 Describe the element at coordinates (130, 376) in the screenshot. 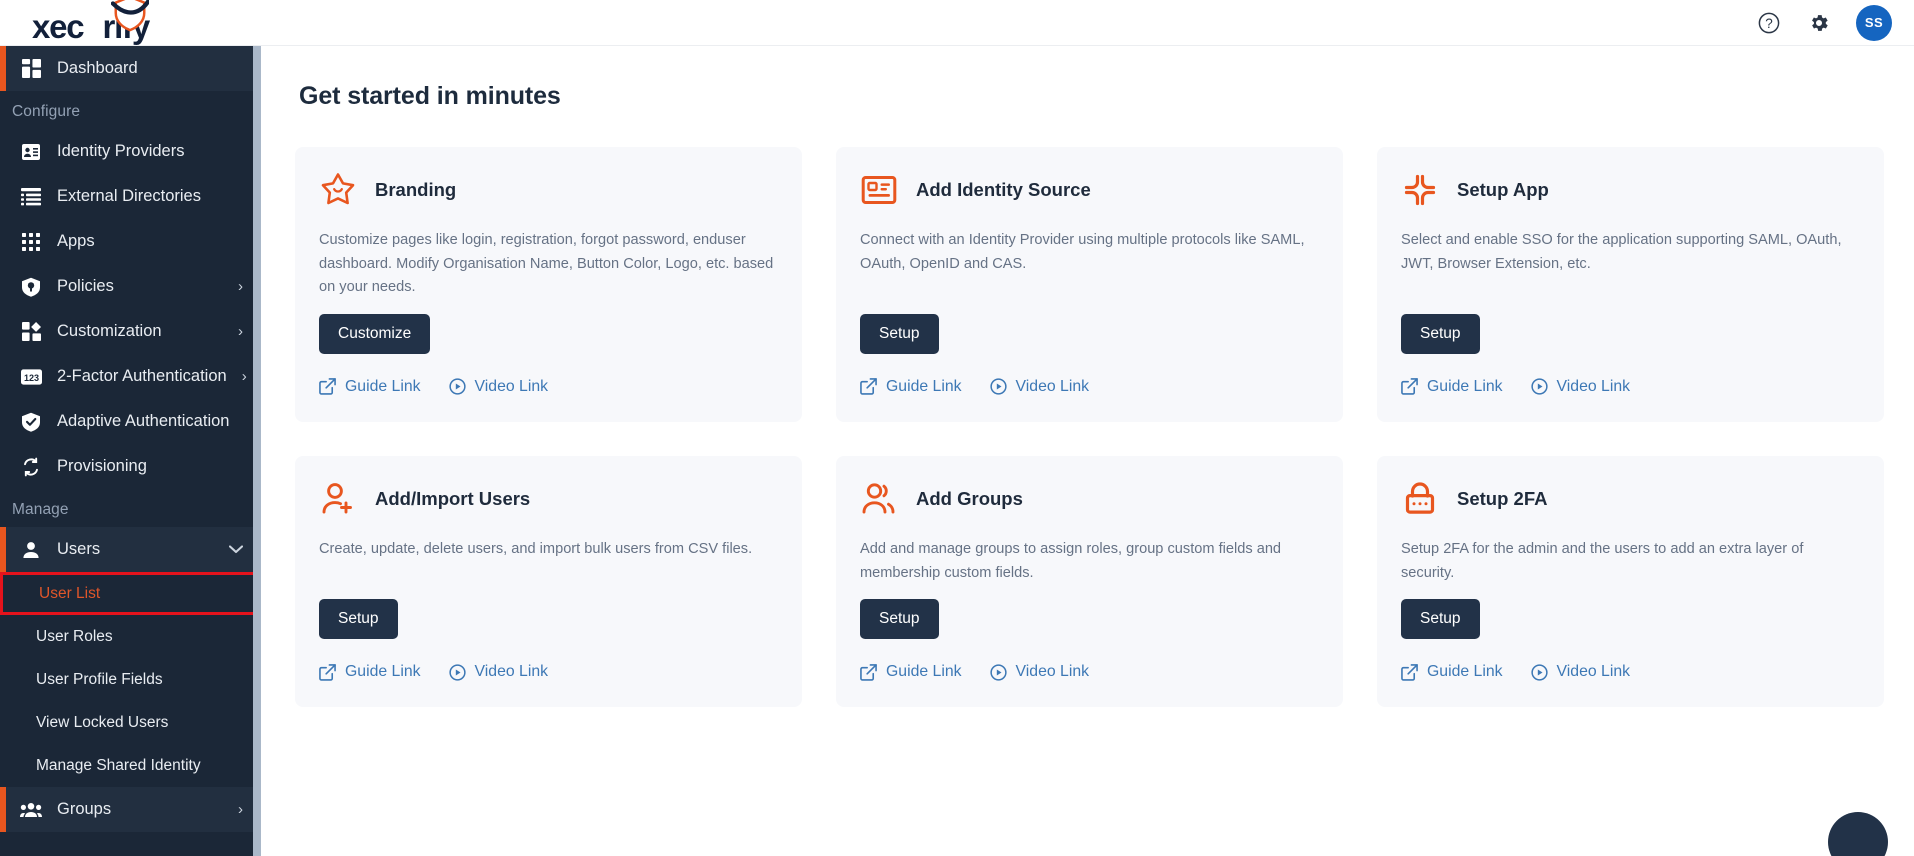

I see `sidebar-item-2-factor-authentication: 123 2-Factor Authentication ›` at that location.